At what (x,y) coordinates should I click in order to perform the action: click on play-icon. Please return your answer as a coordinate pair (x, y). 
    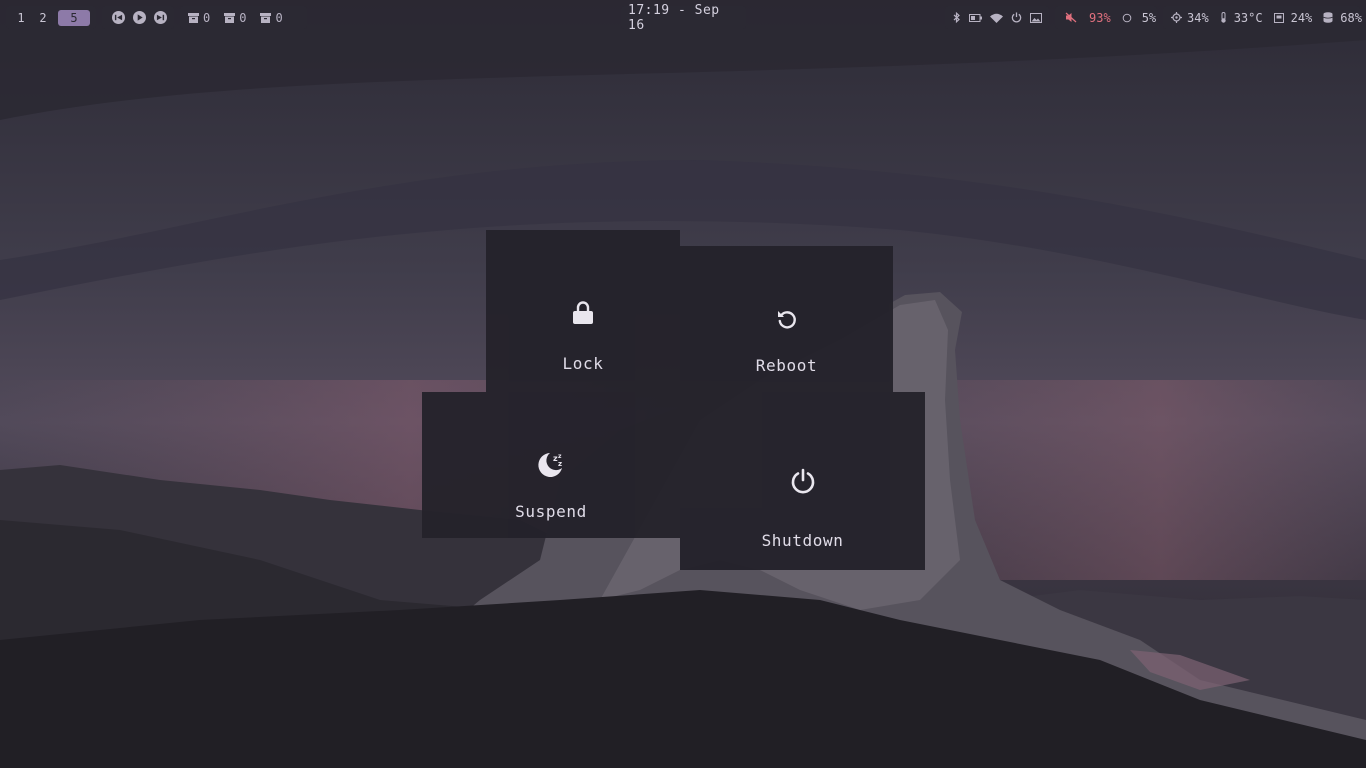
    Looking at the image, I should click on (139, 17).